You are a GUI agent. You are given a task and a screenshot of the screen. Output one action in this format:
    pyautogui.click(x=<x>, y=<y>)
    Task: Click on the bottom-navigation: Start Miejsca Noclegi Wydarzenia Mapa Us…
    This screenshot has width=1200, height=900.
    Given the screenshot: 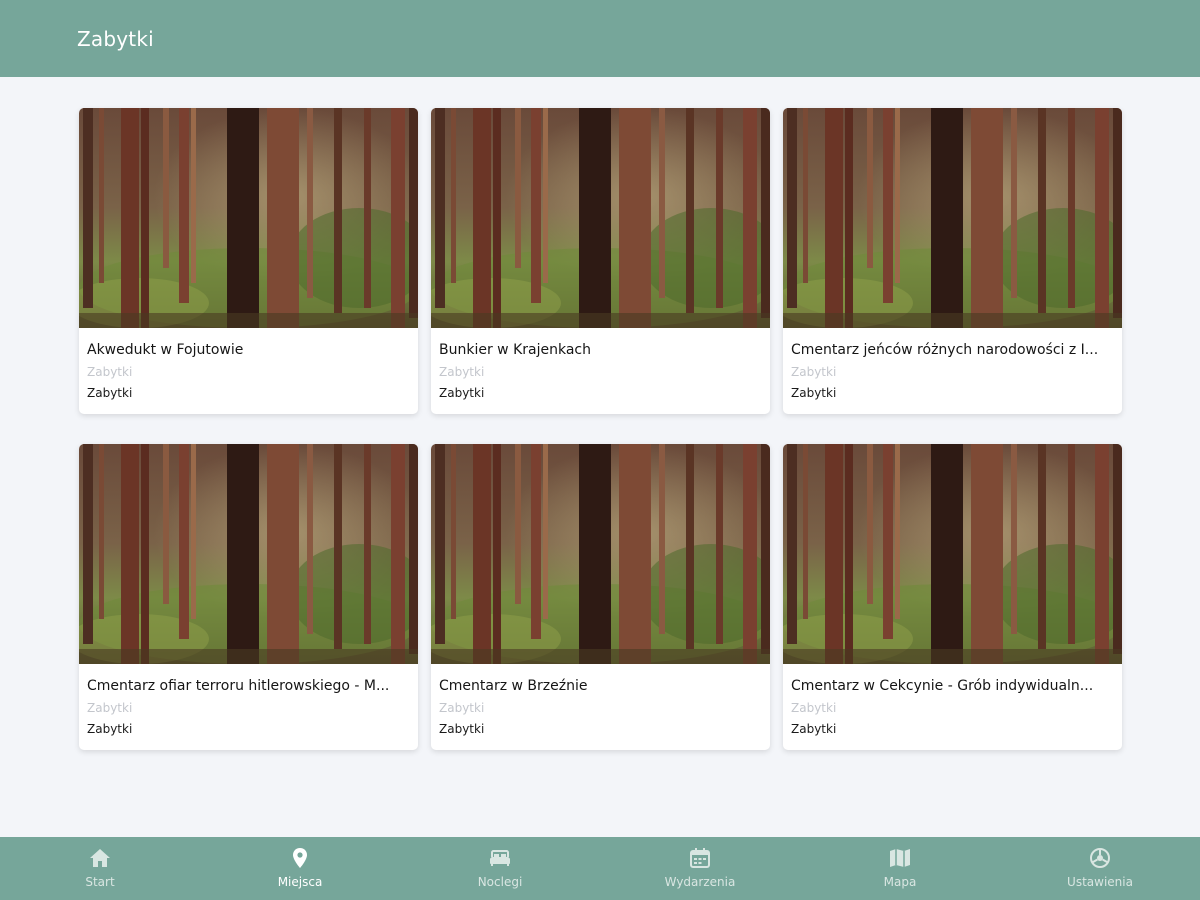 What is the action you would take?
    pyautogui.click(x=600, y=868)
    